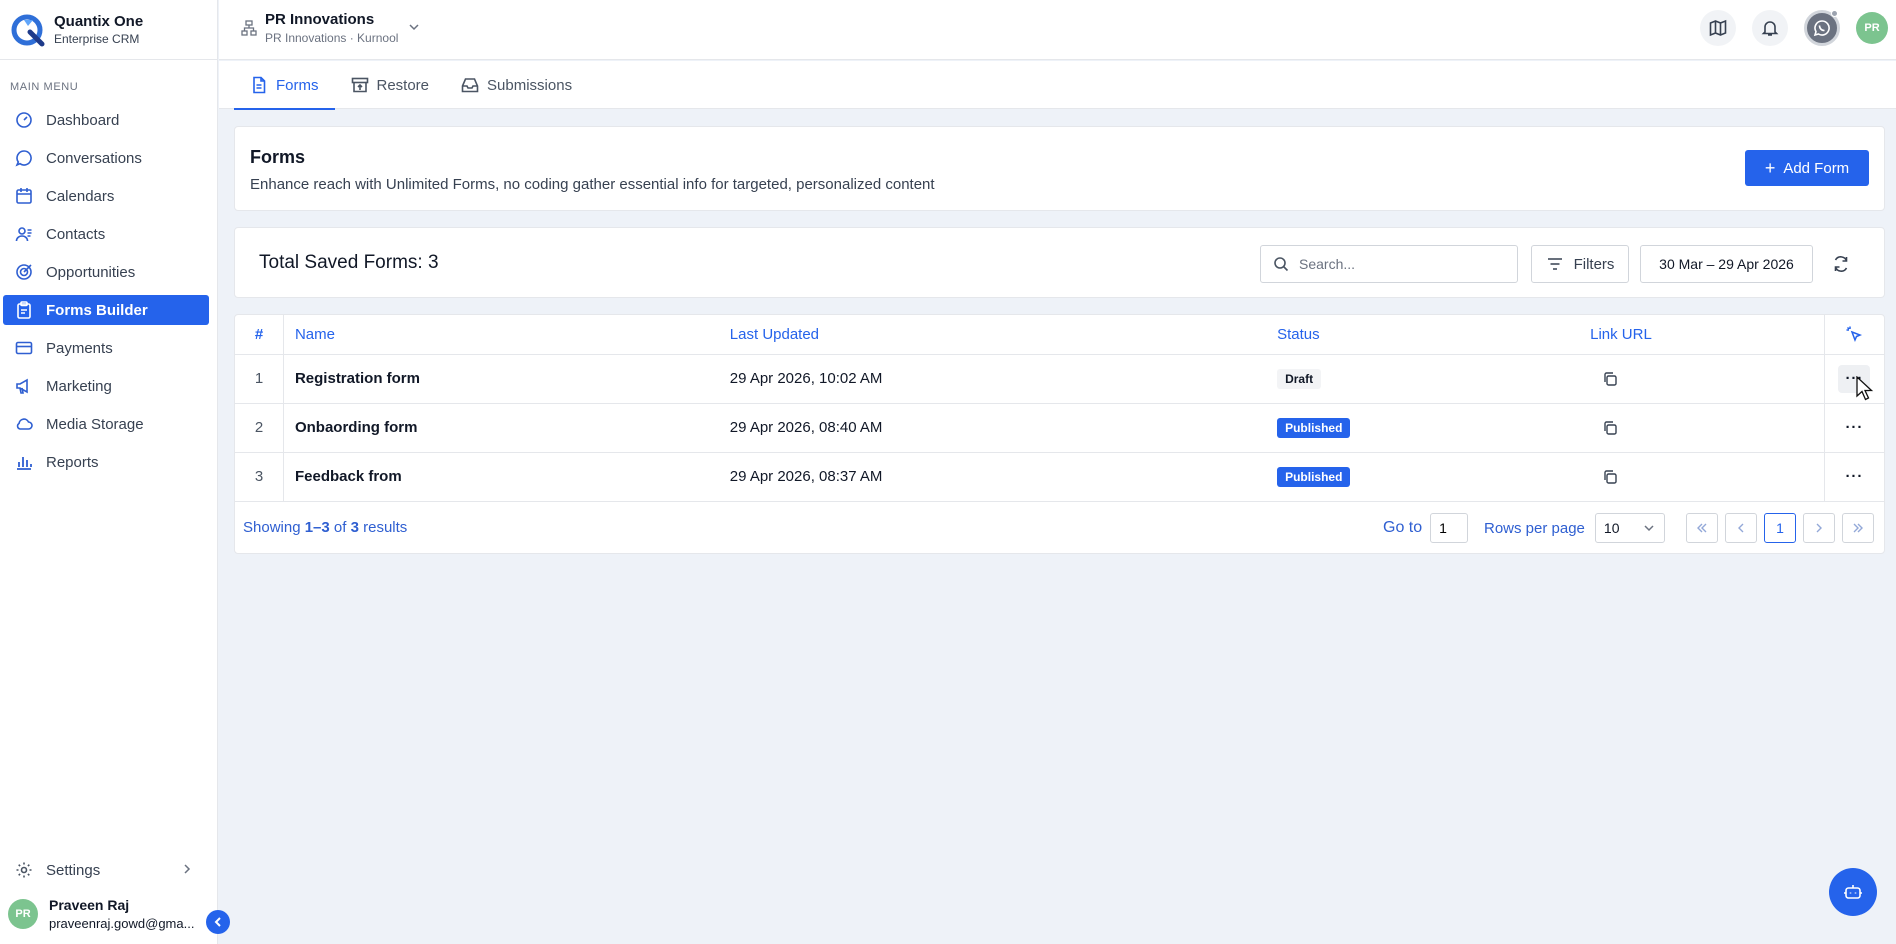 The image size is (1896, 944). Describe the element at coordinates (83, 120) in the screenshot. I see `sidebar-item-label: Dashboard` at that location.